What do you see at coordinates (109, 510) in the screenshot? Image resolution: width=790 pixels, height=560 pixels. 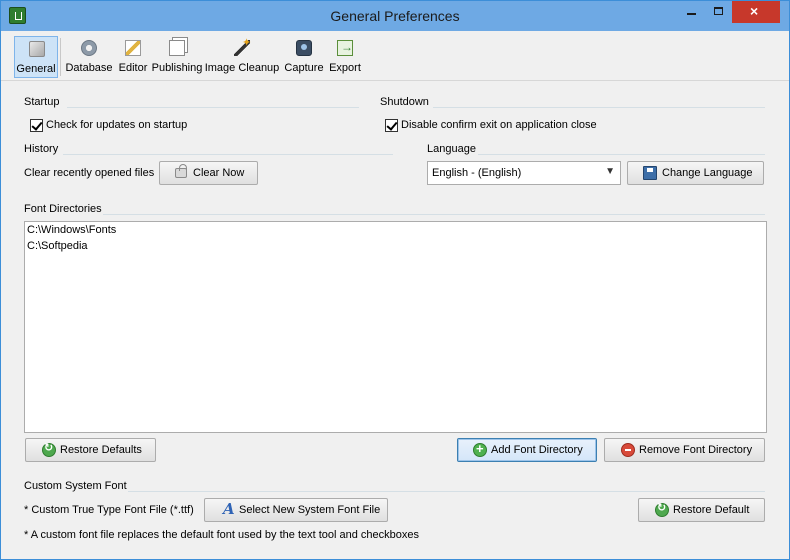 I see `custom-font-file-text: * Custom True Type Font File (*.ttf)` at bounding box center [109, 510].